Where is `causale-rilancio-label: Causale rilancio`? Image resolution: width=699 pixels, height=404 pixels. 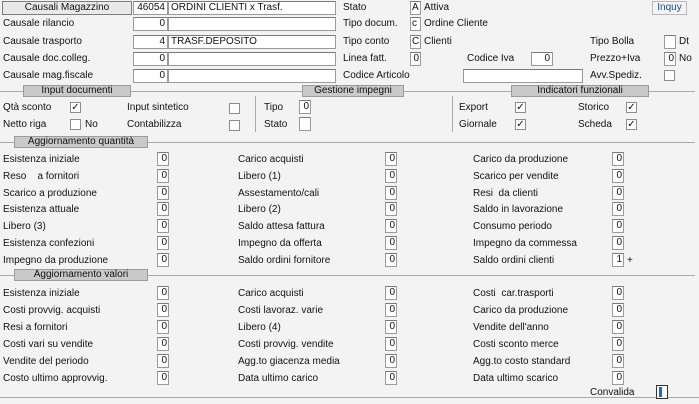
causale-rilancio-label: Causale rilancio is located at coordinates (39, 23).